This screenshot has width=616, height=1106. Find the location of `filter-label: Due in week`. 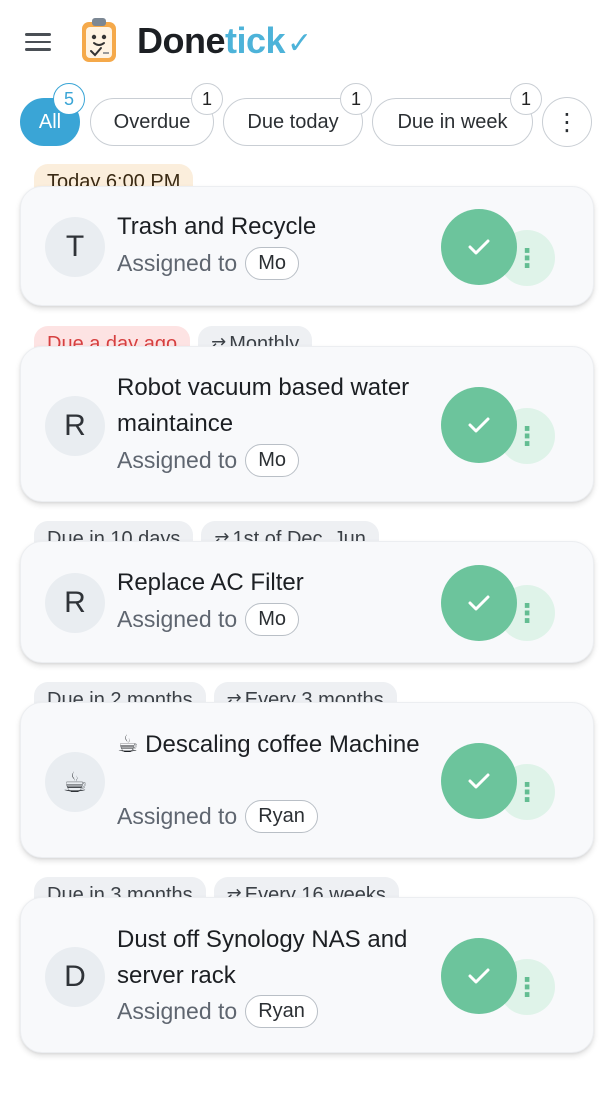

filter-label: Due in week is located at coordinates (452, 121).